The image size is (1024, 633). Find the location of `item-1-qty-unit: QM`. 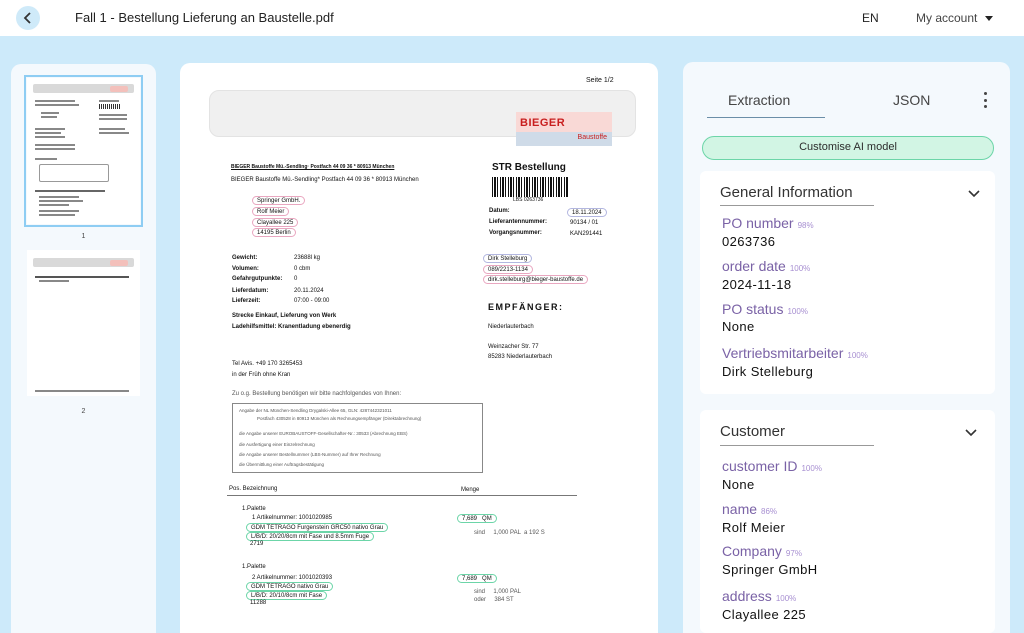

item-1-qty-unit: QM is located at coordinates (487, 519).